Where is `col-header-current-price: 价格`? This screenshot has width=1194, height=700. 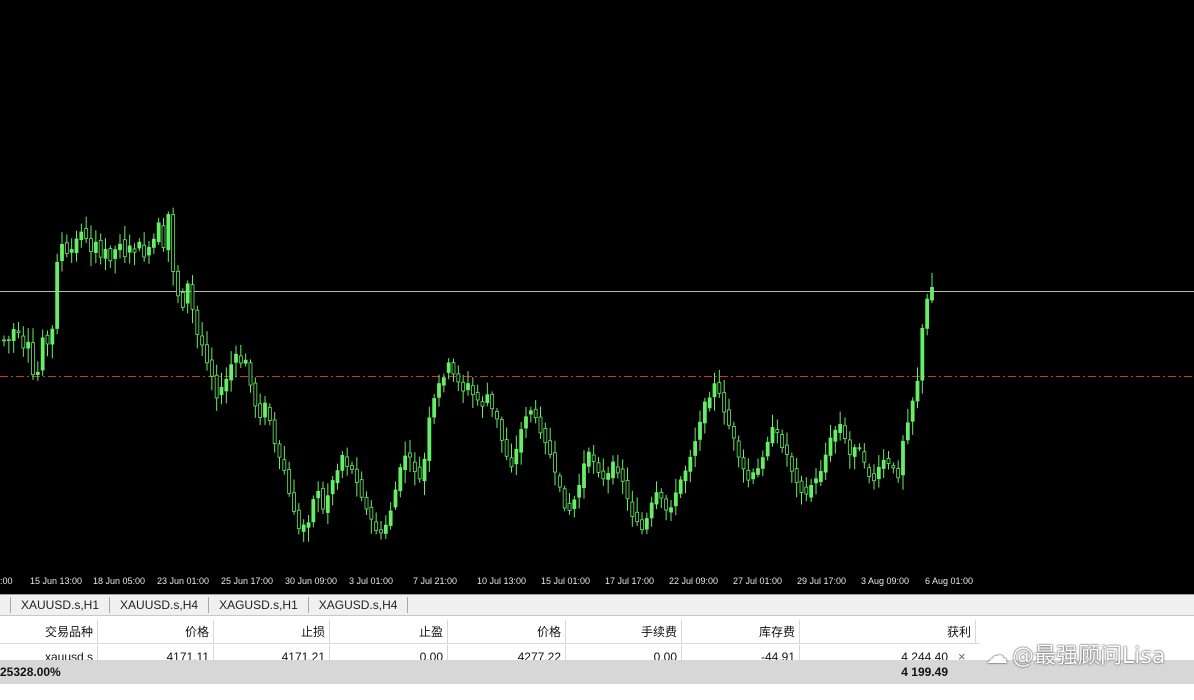 col-header-current-price: 价格 is located at coordinates (507, 632).